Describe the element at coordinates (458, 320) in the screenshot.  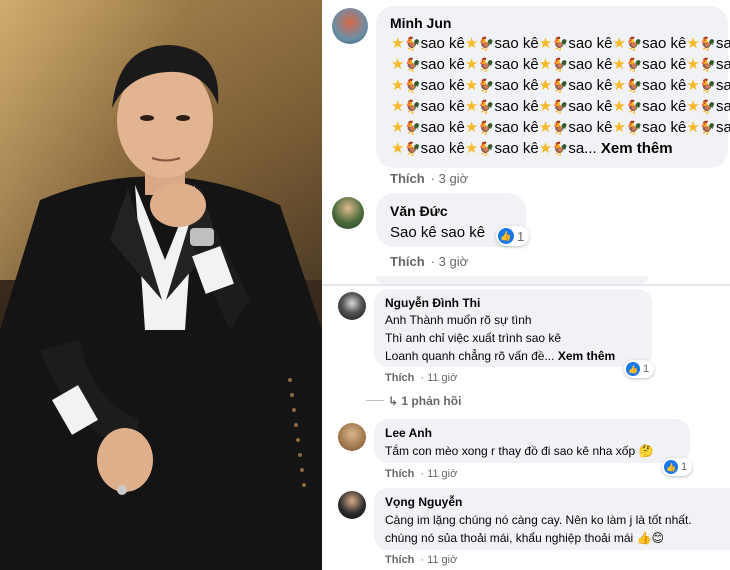
I see `comment-text-line: Anh Thành muốn rõ sự tình` at that location.